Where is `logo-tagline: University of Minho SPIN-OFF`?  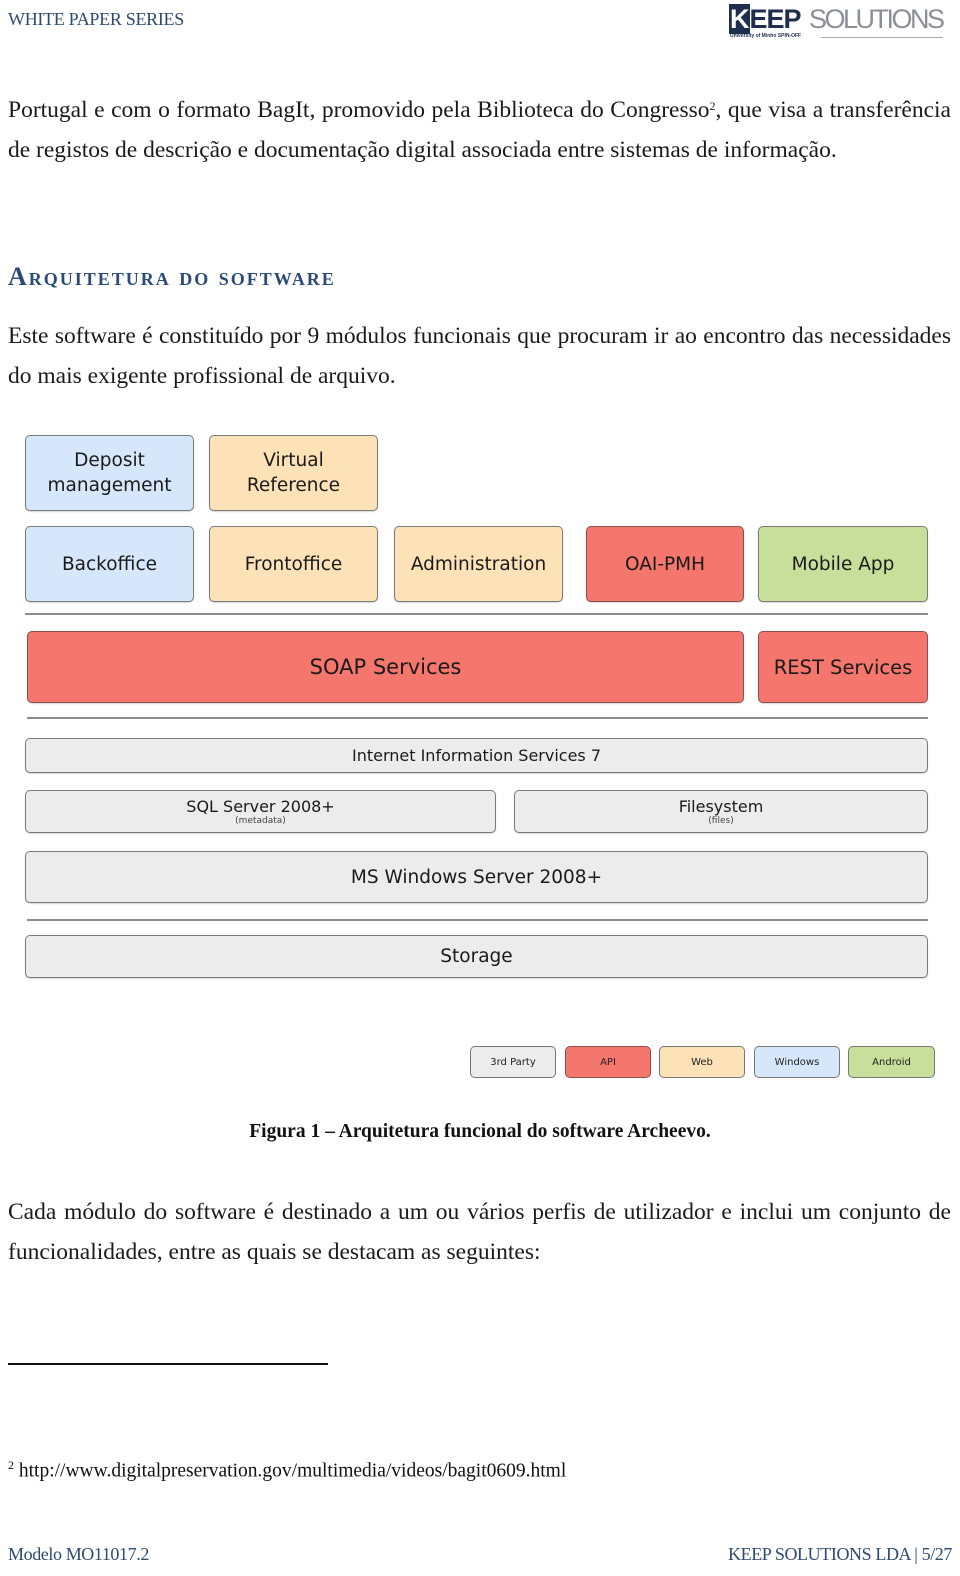
logo-tagline: University of Minho SPIN-OFF is located at coordinates (766, 36).